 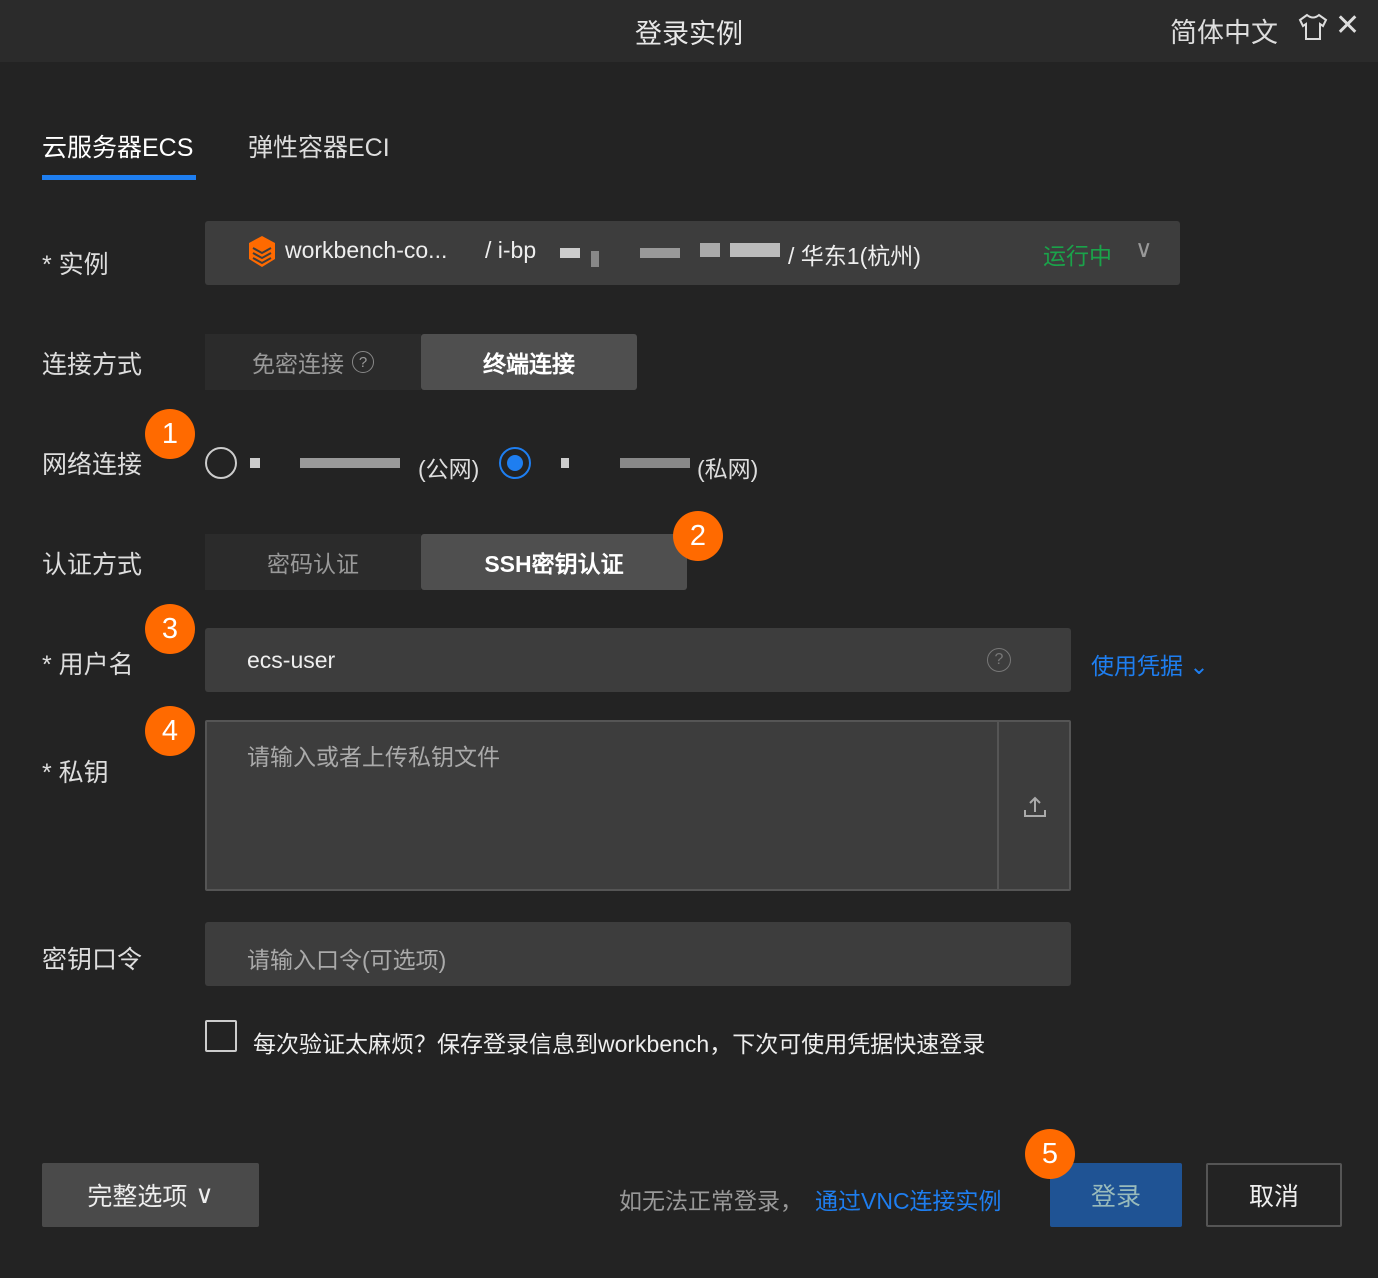 What do you see at coordinates (313, 562) in the screenshot?
I see `password-auth-option: 密码认证` at bounding box center [313, 562].